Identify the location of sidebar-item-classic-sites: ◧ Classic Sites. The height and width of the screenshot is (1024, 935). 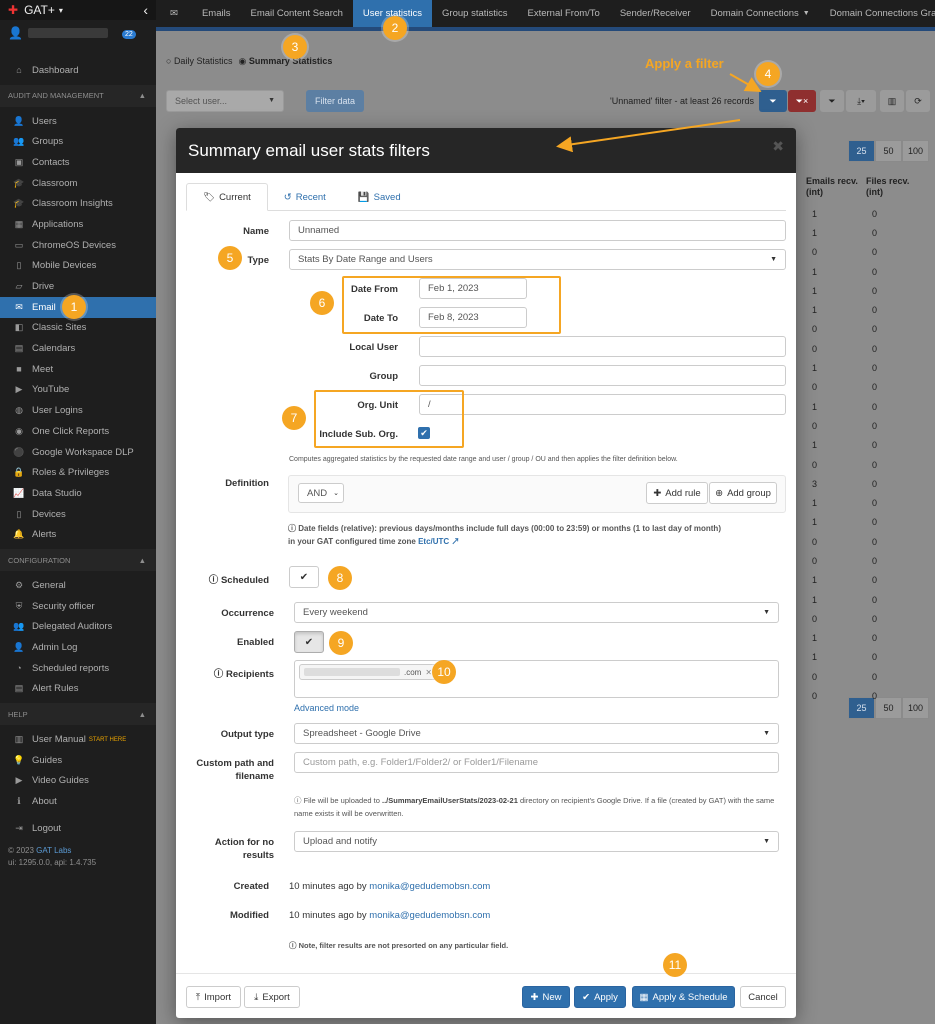
(78, 328).